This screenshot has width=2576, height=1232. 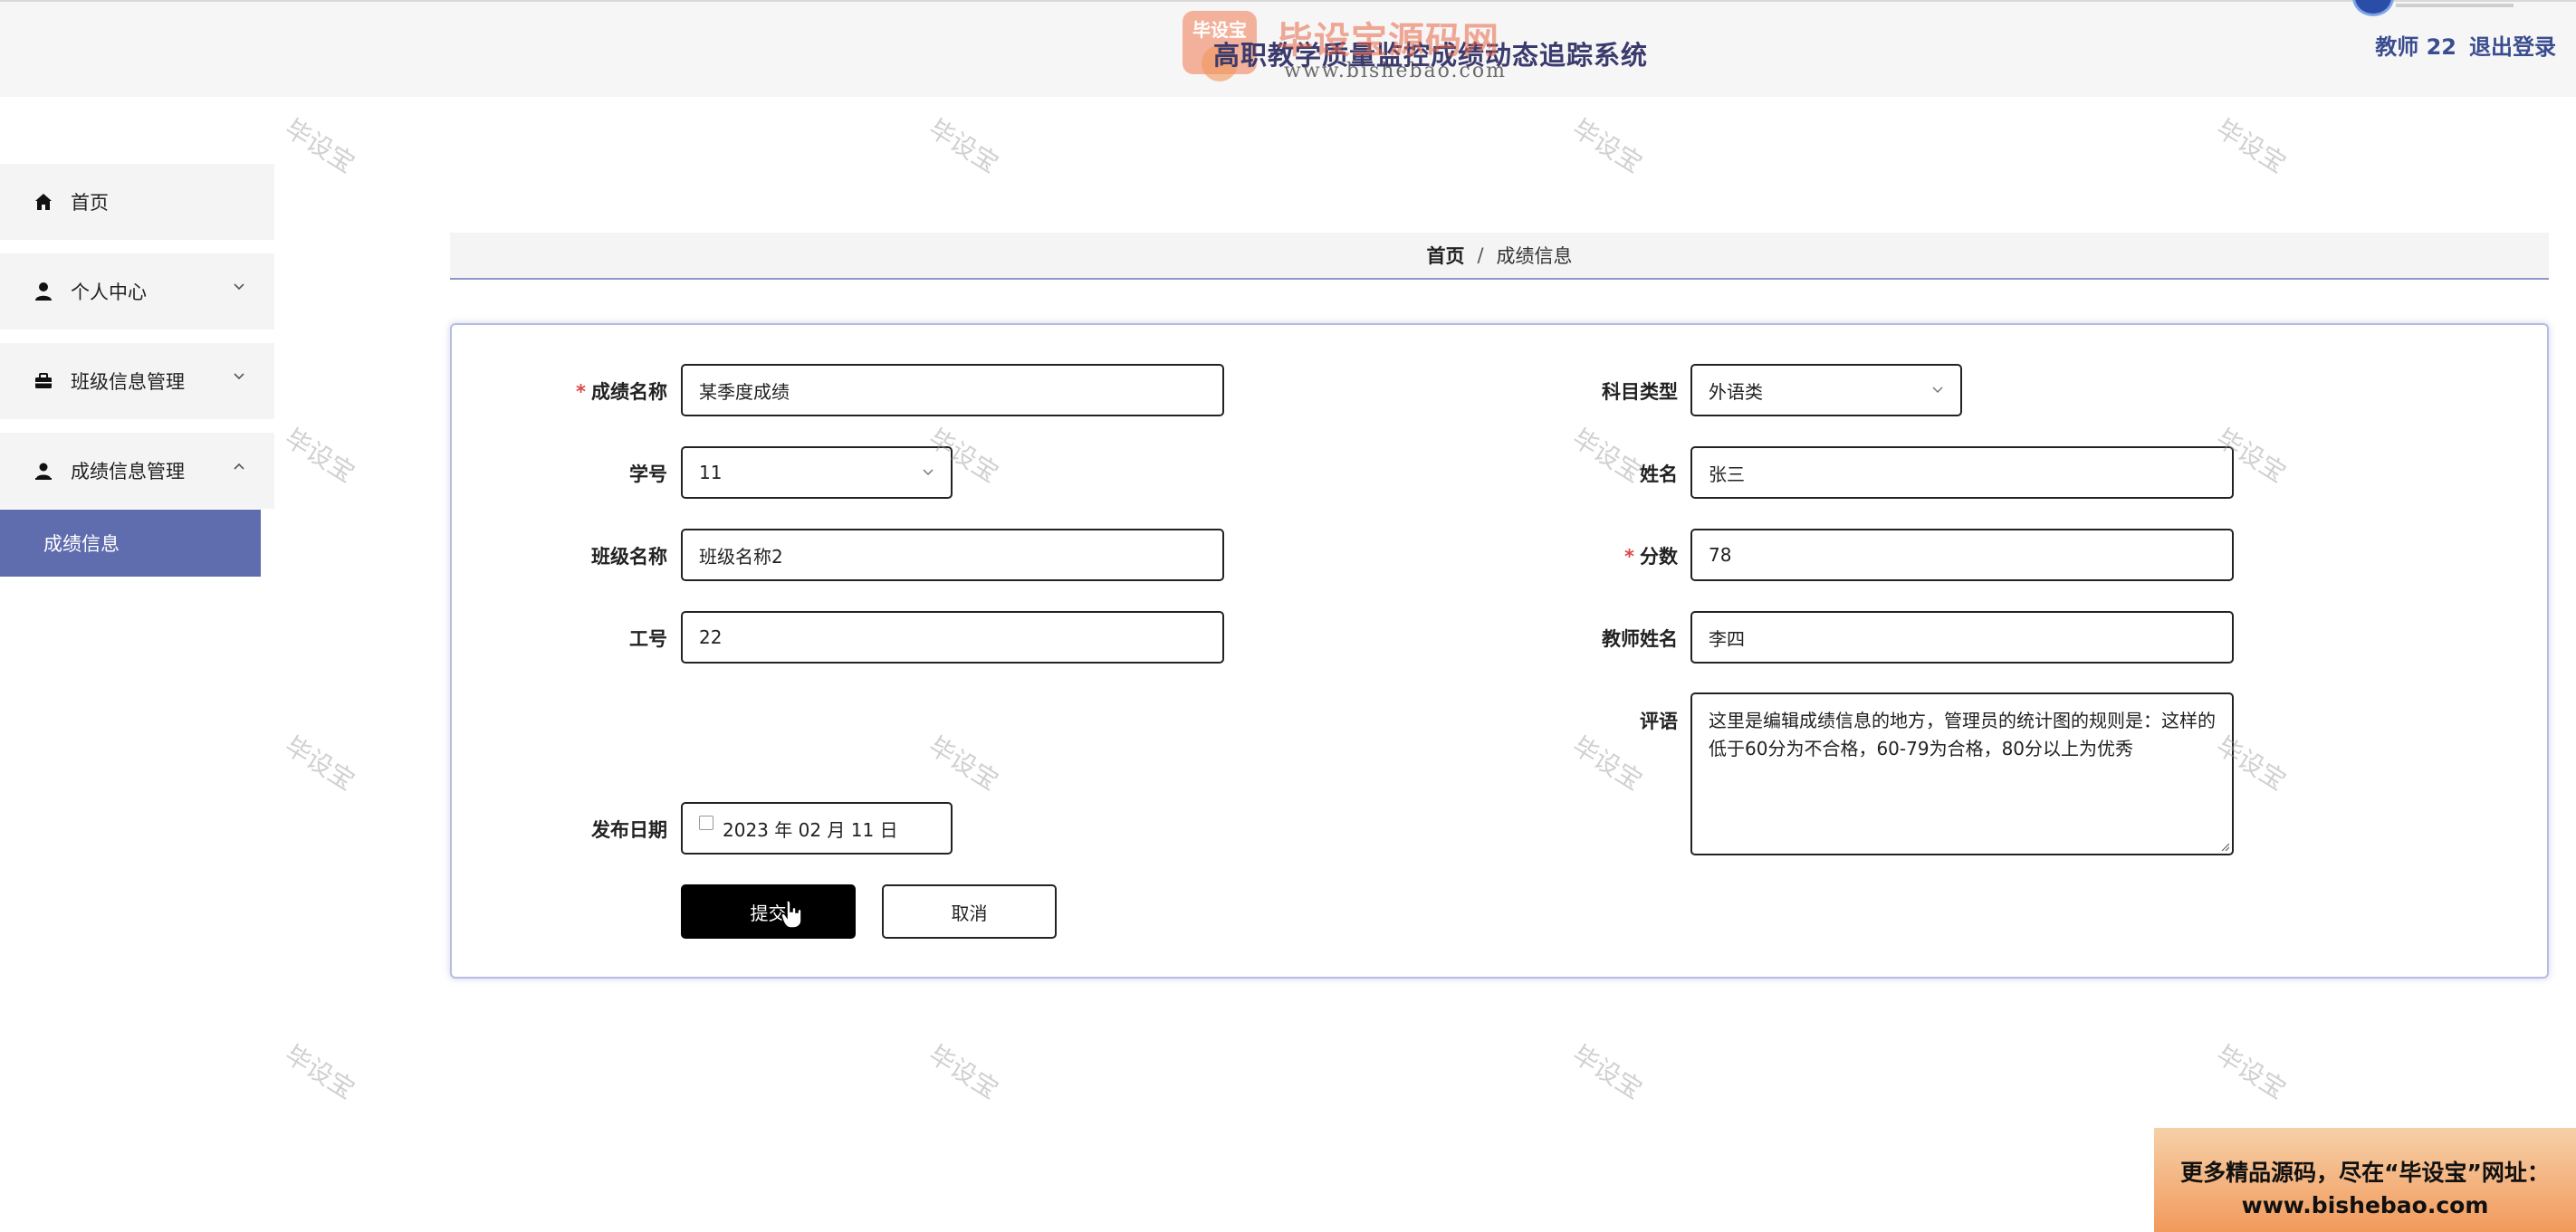 I want to click on hand-cursor-icon, so click(x=791, y=914).